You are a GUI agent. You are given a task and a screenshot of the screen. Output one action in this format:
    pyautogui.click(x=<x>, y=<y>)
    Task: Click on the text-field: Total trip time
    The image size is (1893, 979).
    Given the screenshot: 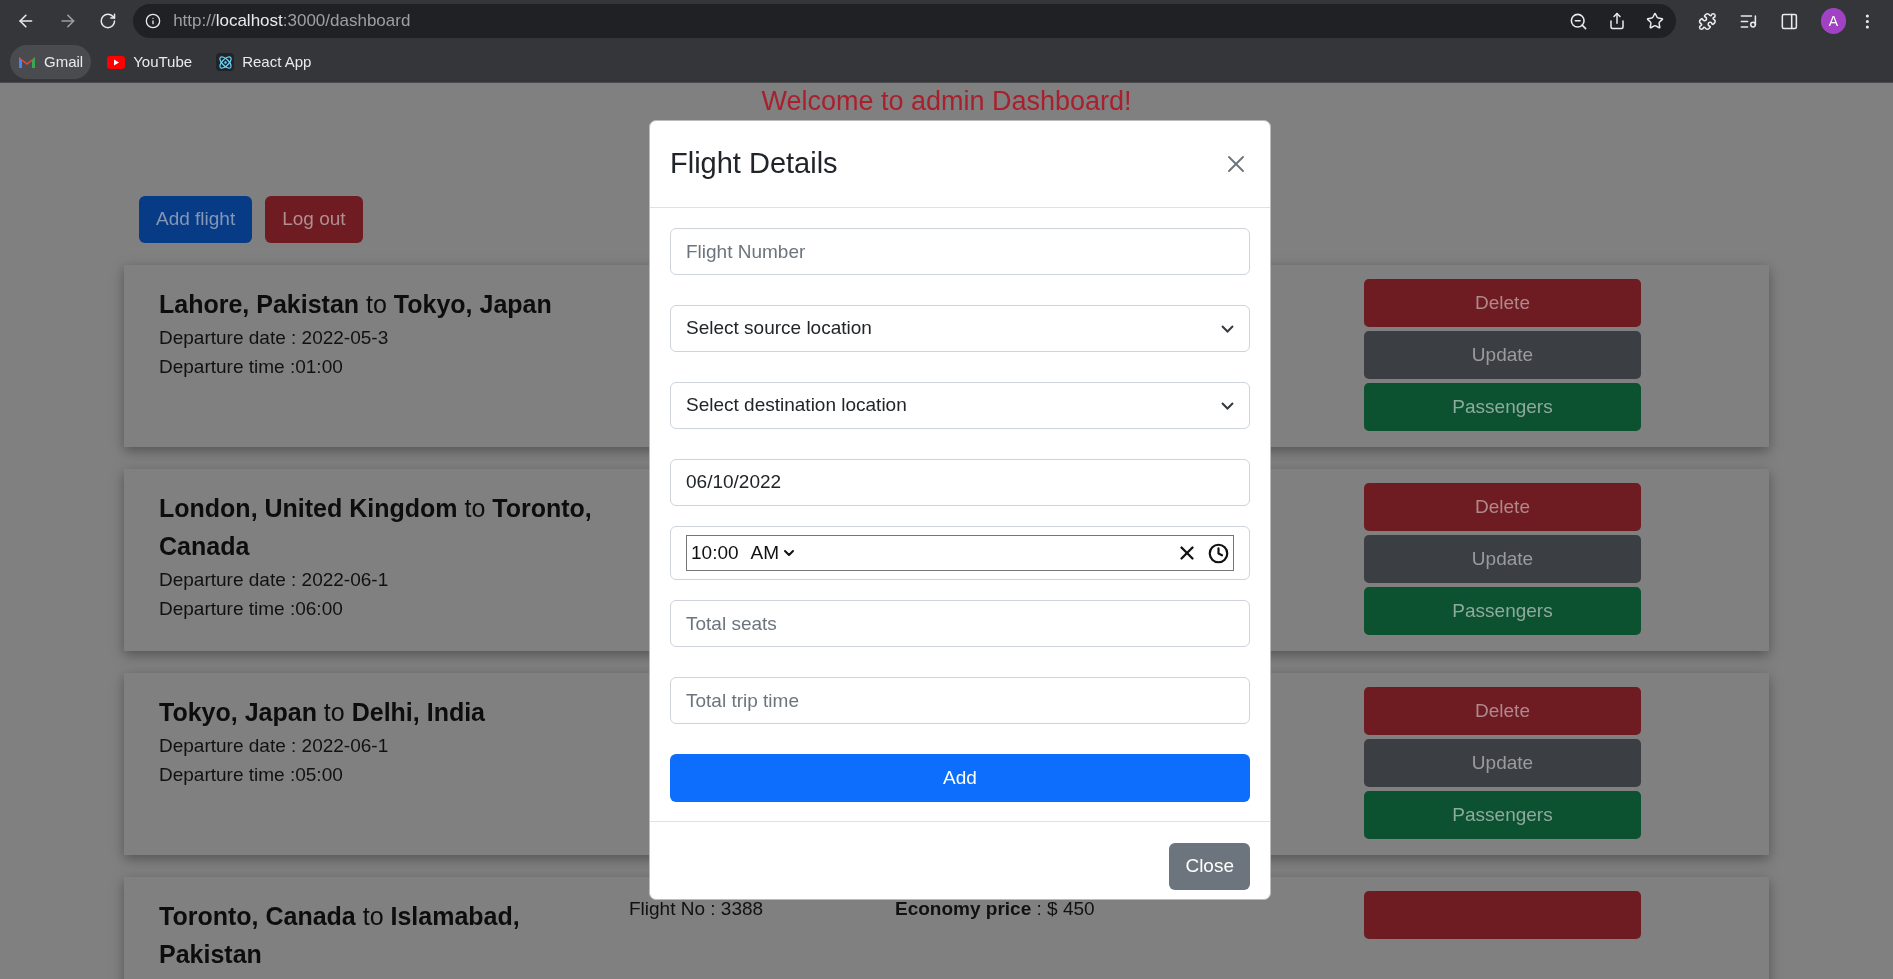 What is the action you would take?
    pyautogui.click(x=960, y=700)
    